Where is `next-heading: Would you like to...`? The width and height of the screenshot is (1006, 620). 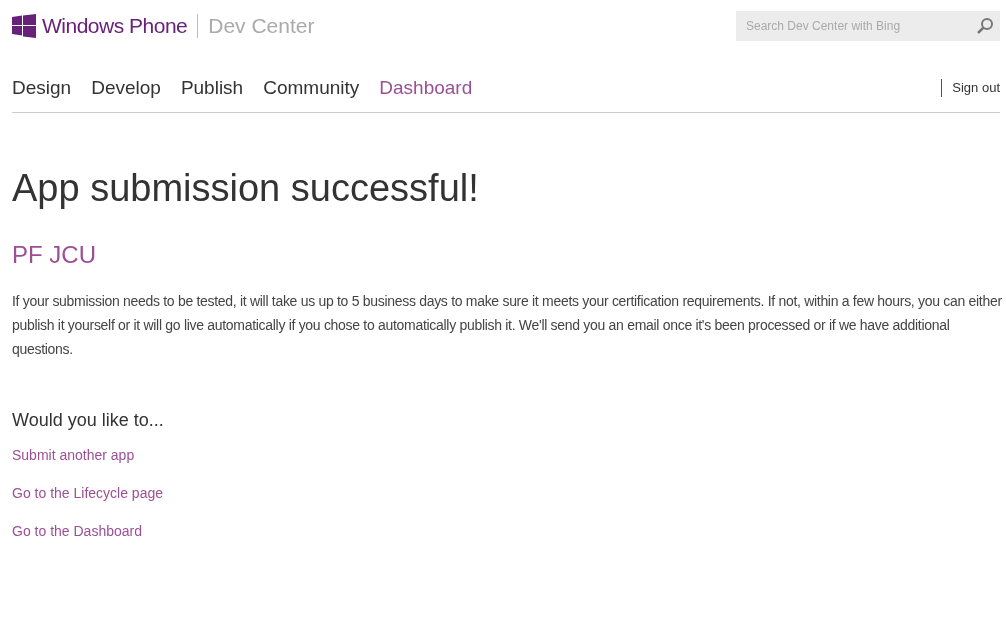 next-heading: Would you like to... is located at coordinates (88, 420).